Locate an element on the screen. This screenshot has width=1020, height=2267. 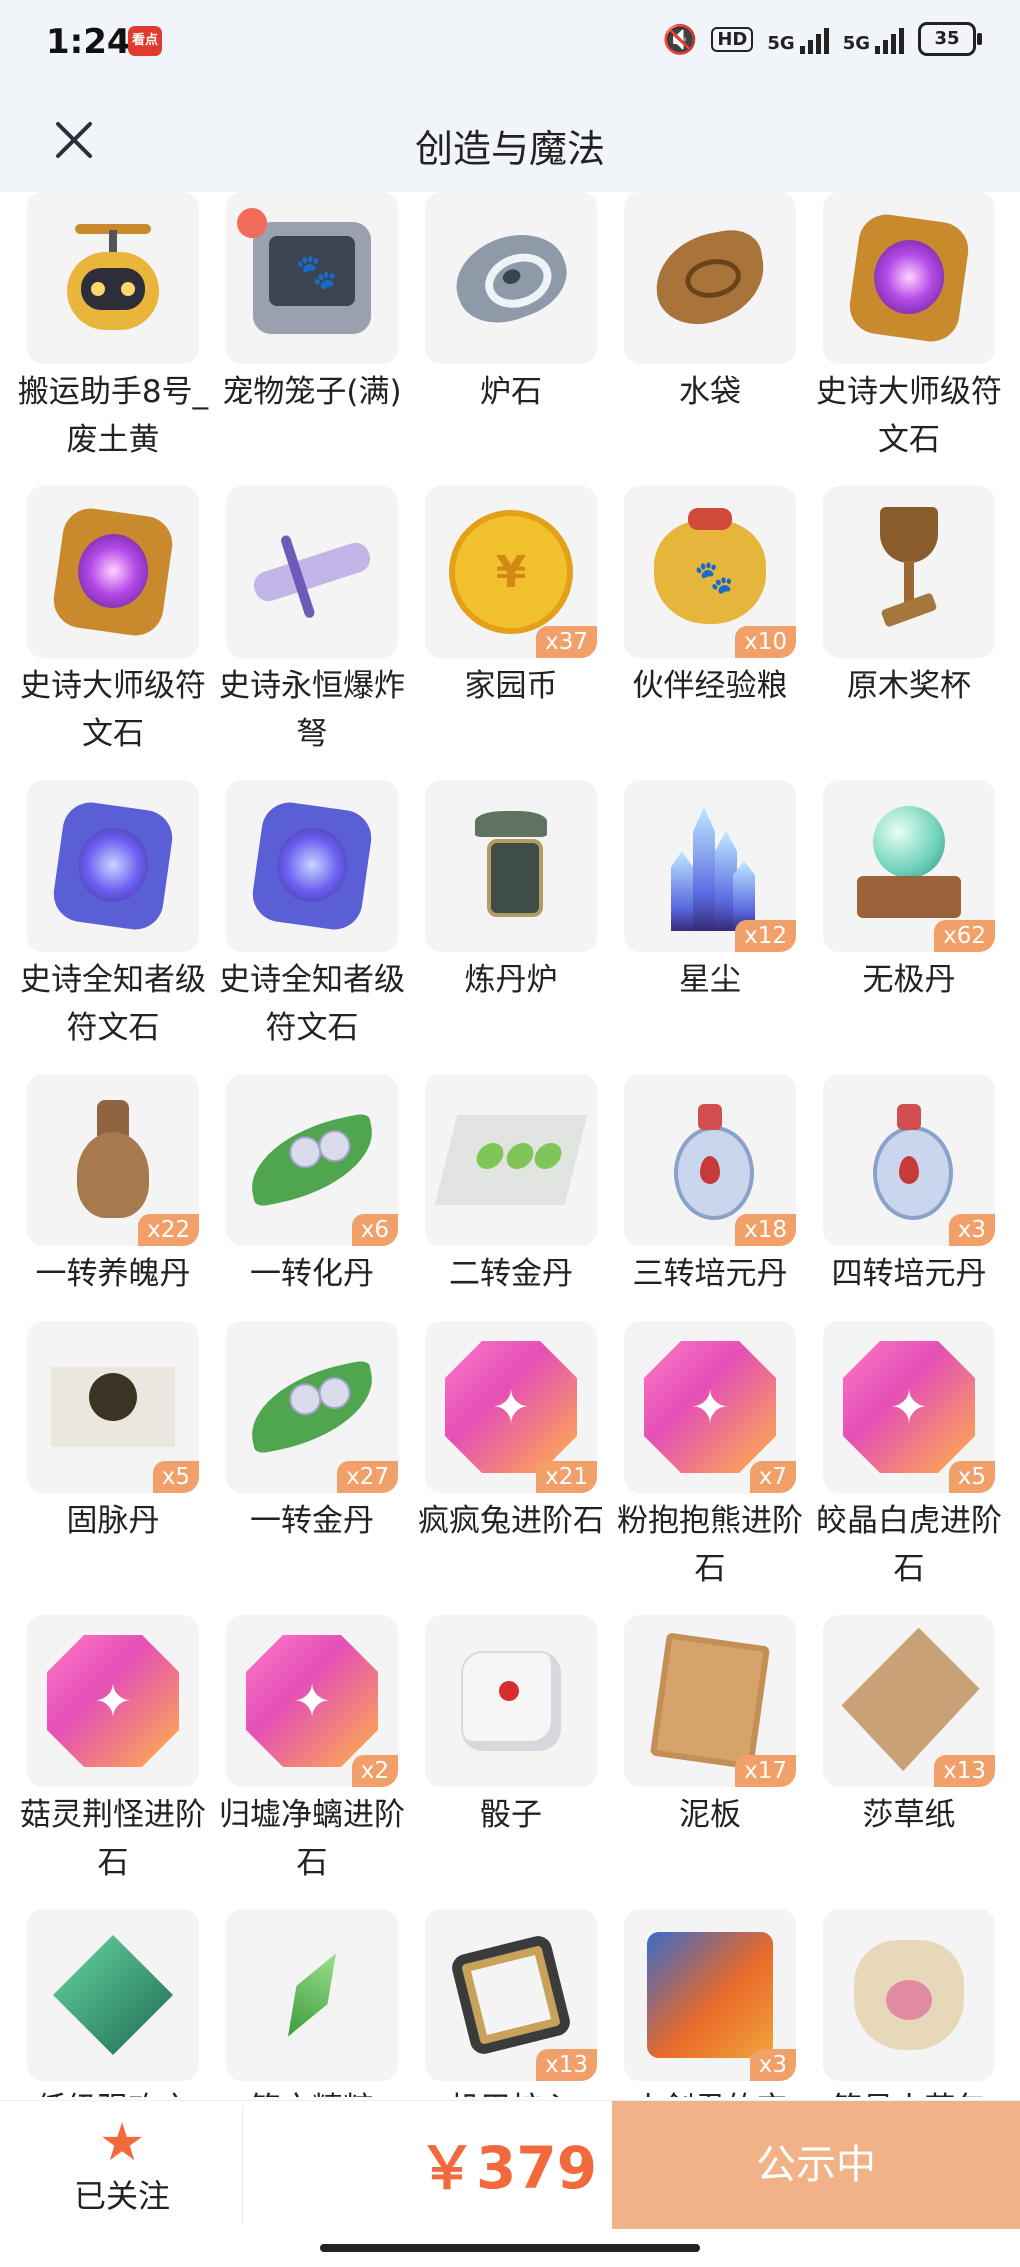
item-name: 炼丹炉 is located at coordinates (511, 980).